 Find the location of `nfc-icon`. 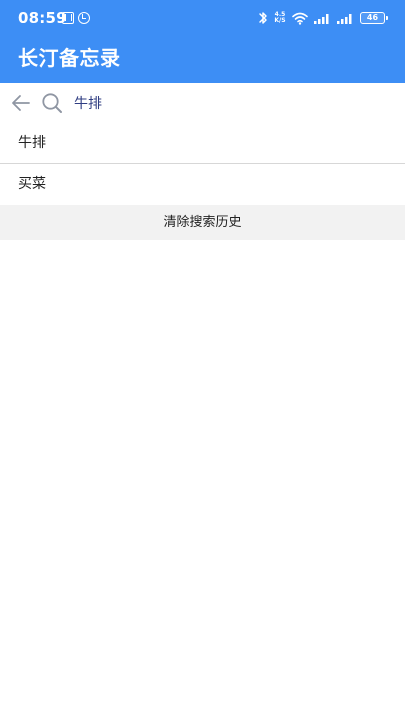

nfc-icon is located at coordinates (68, 18).